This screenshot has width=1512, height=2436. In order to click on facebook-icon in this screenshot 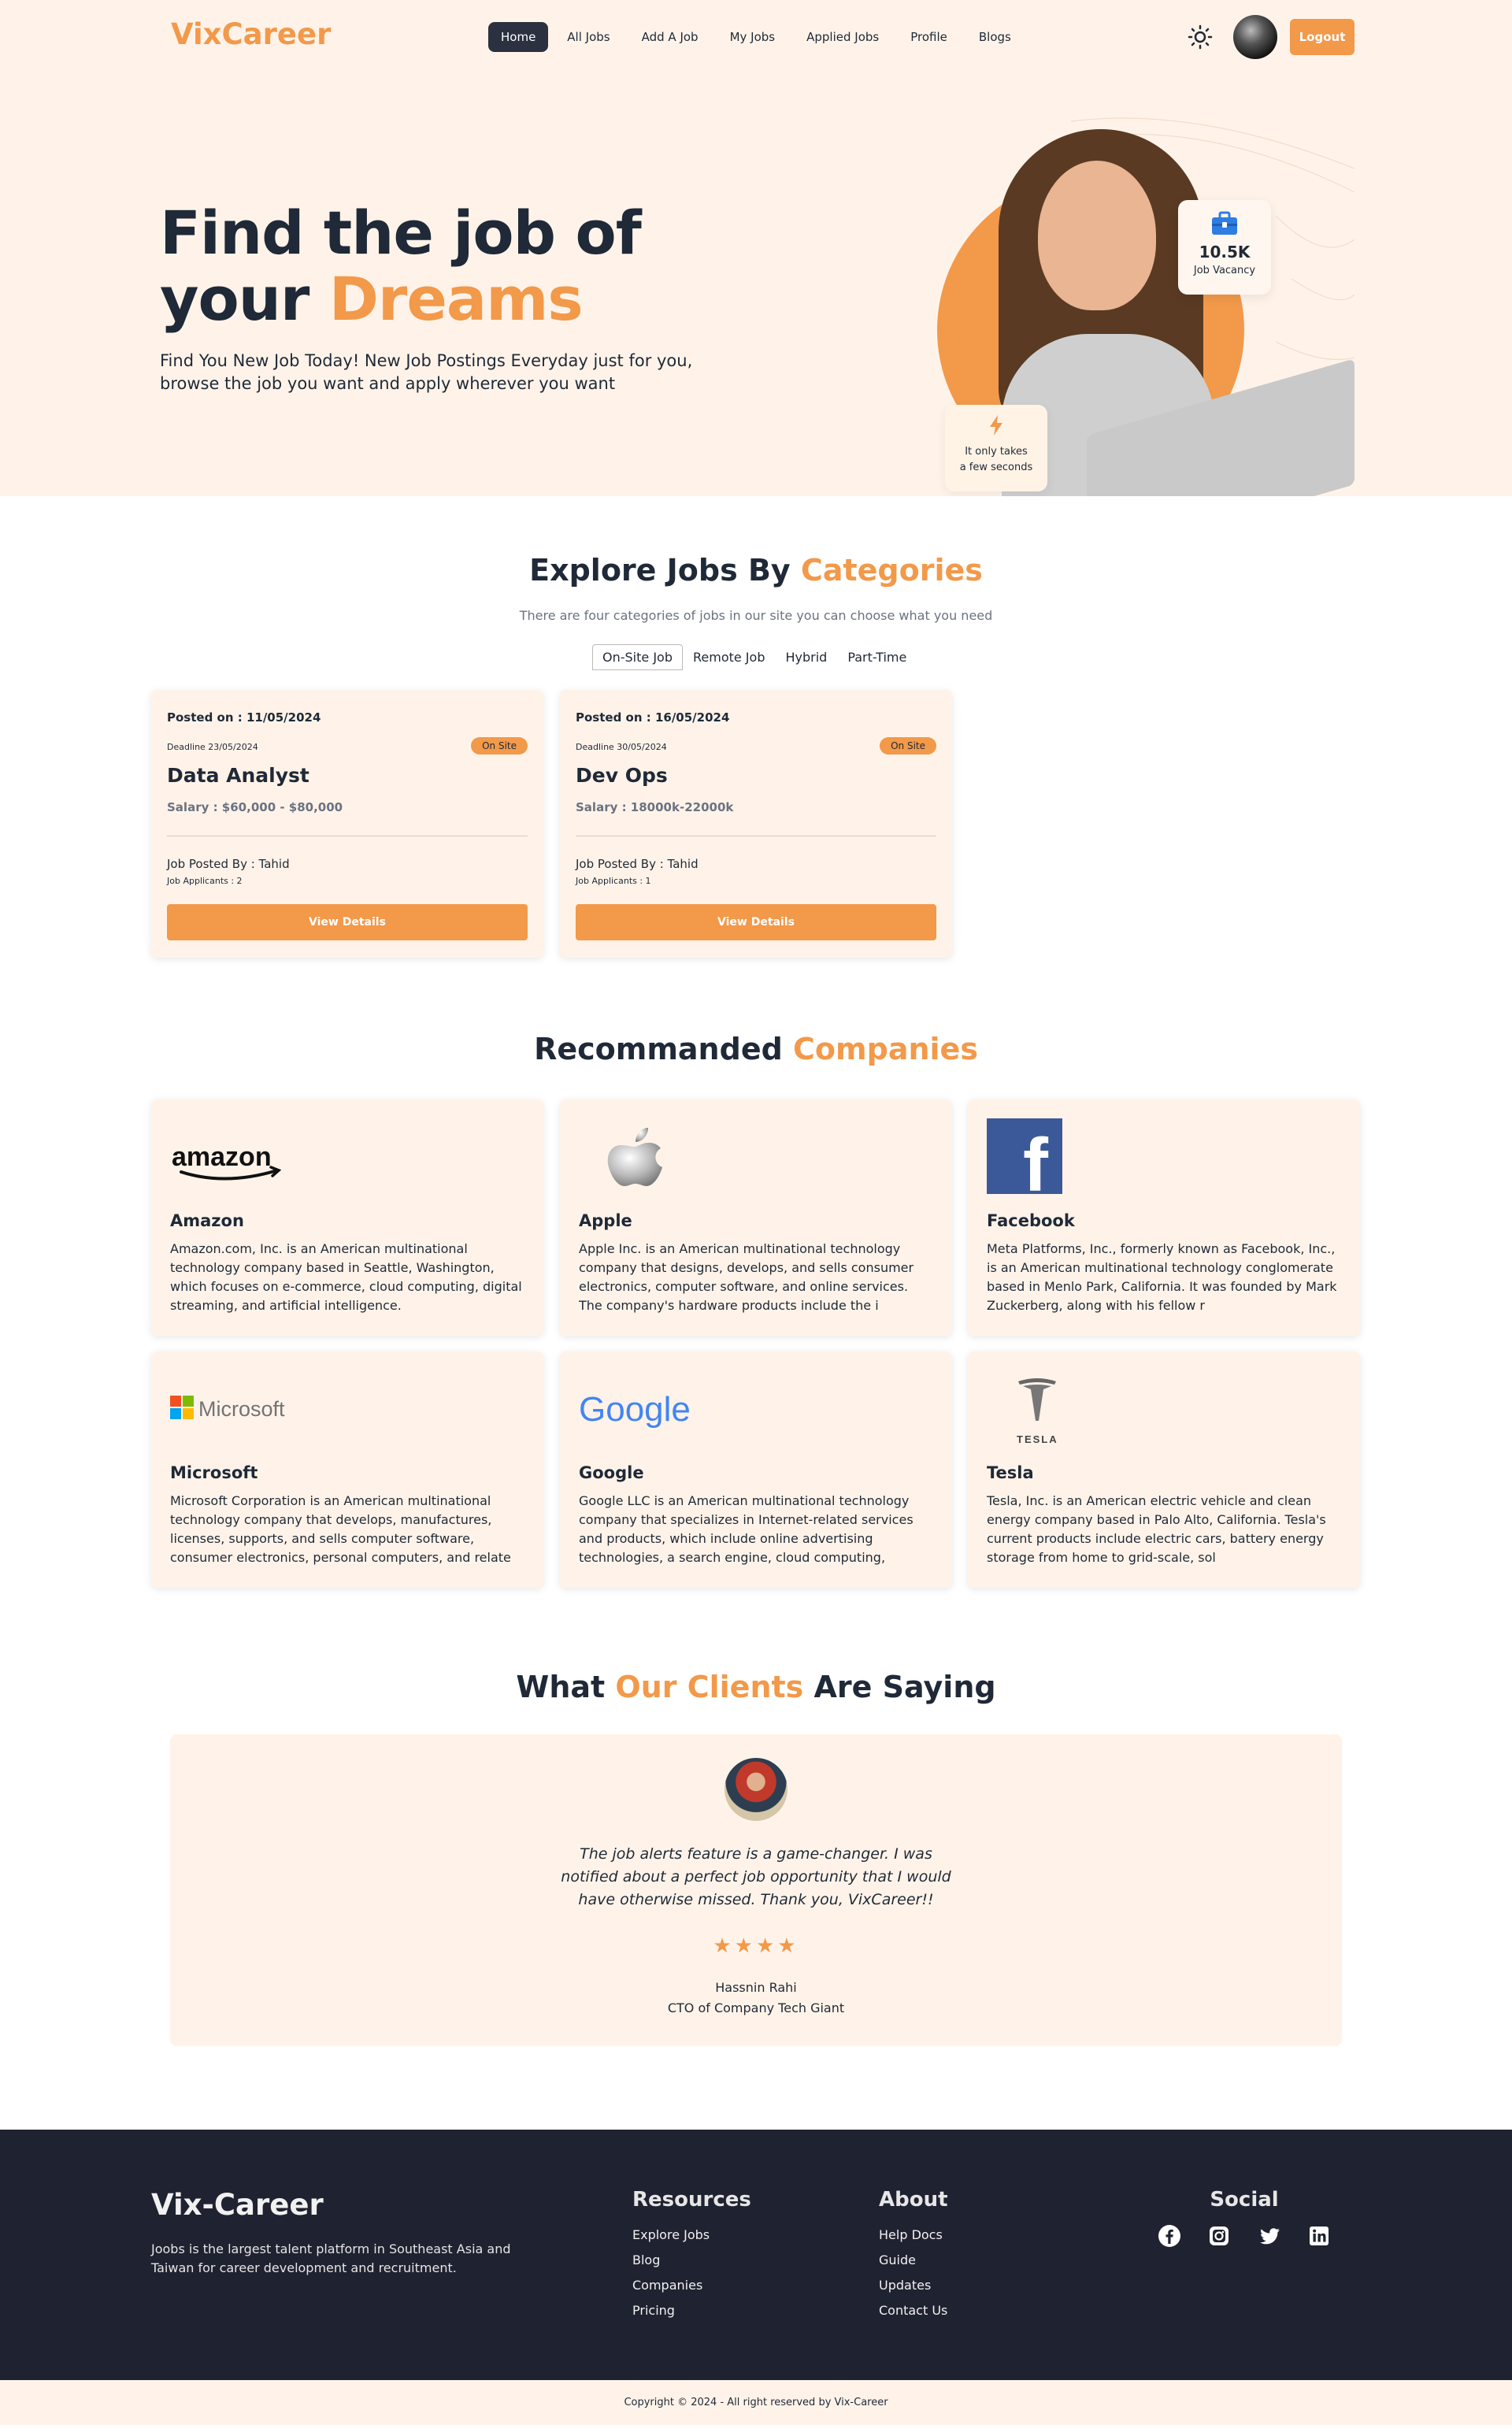, I will do `click(1169, 2236)`.